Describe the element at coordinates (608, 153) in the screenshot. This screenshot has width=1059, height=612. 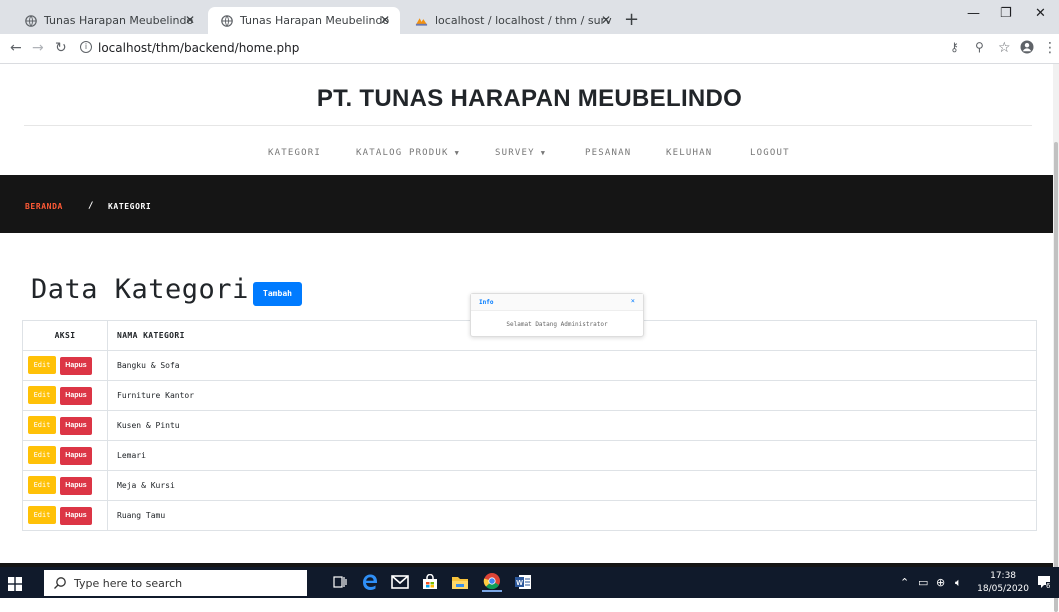
I see `nav-pesanan: PESANAN` at that location.